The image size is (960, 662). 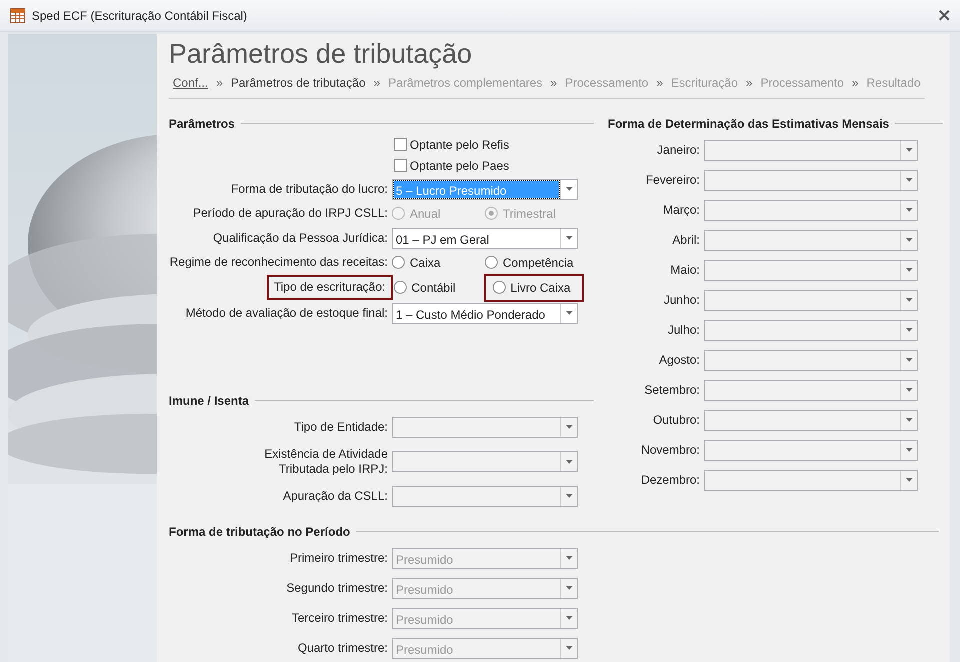 What do you see at coordinates (683, 330) in the screenshot?
I see `field-label: Julho:` at bounding box center [683, 330].